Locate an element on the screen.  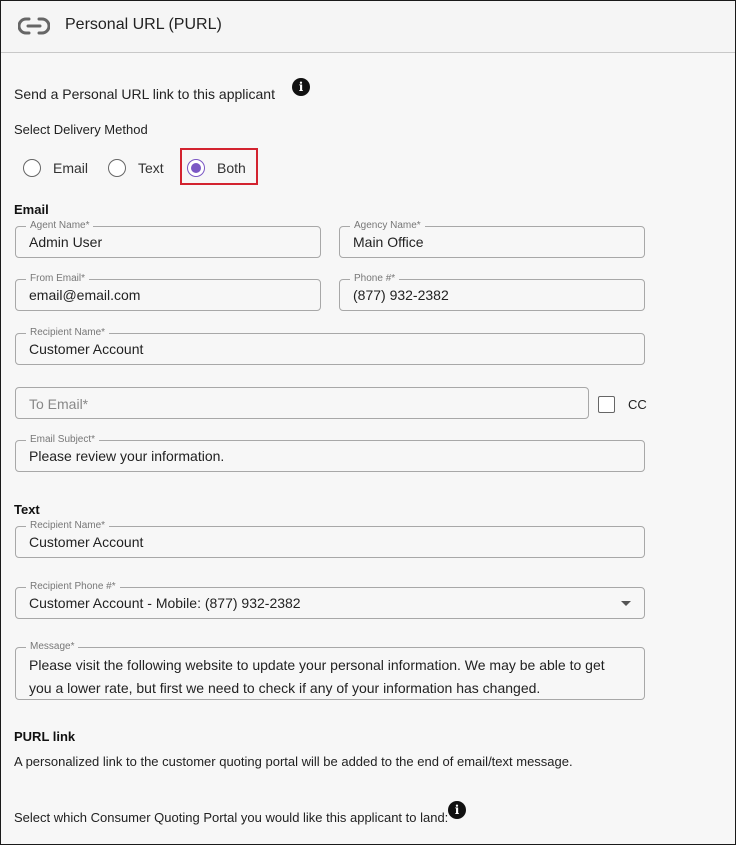
radio-text-label: Text is located at coordinates (151, 168).